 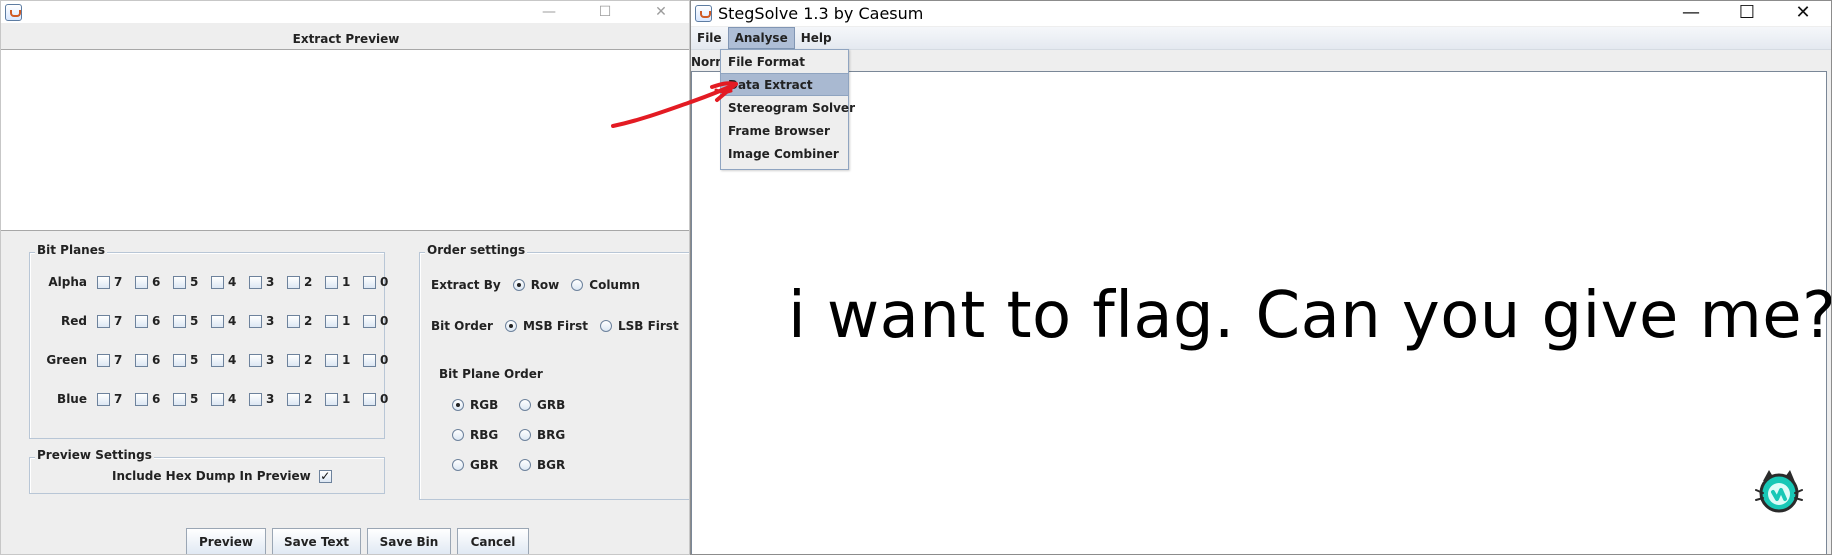 What do you see at coordinates (325, 476) in the screenshot?
I see `include-hex-dump-checkbox: ✓` at bounding box center [325, 476].